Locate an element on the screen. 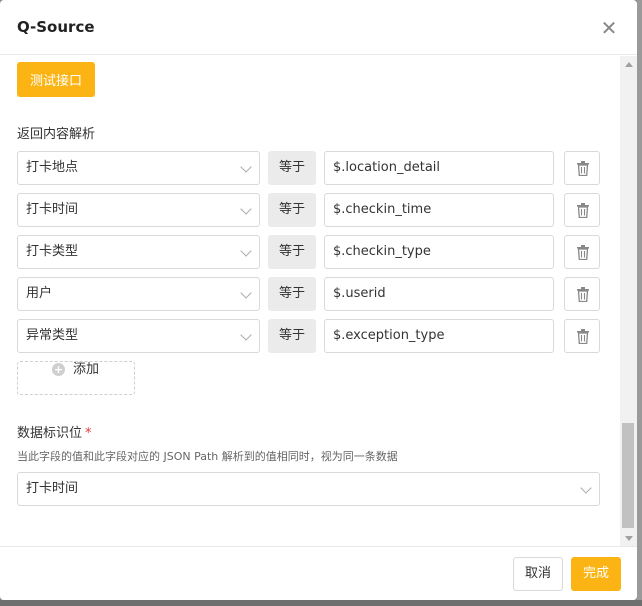  json-path-input: $.checkin_type is located at coordinates (439, 252).